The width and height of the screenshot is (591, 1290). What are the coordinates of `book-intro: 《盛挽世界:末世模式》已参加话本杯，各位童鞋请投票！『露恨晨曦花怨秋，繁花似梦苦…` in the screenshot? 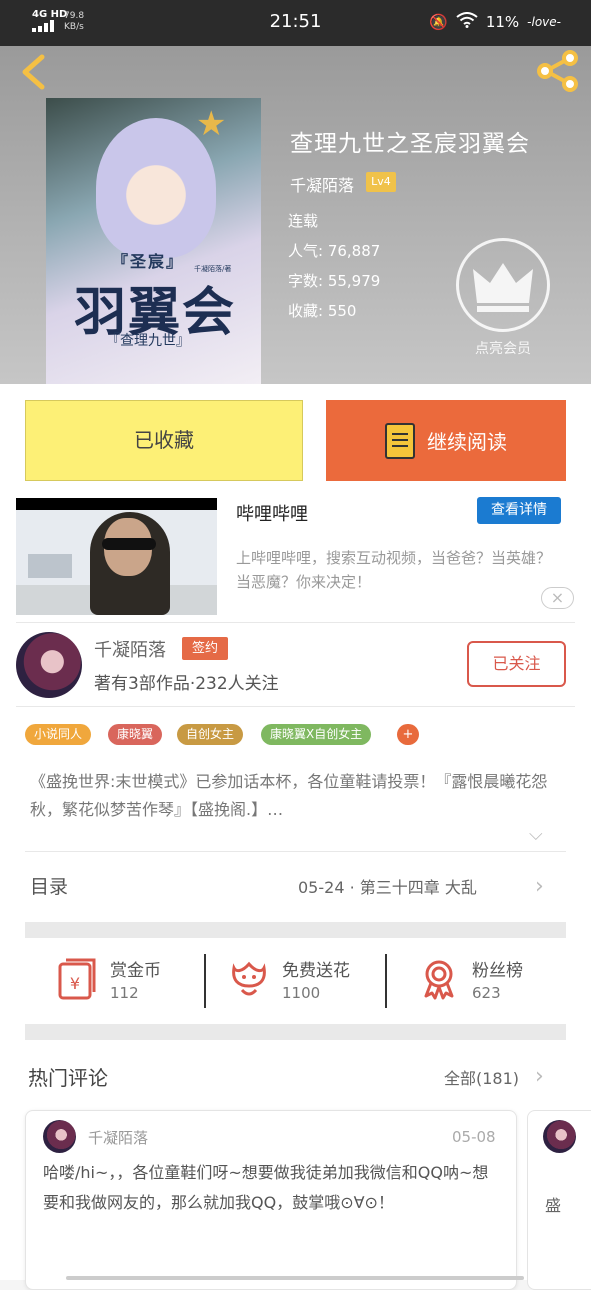 It's located at (295, 796).